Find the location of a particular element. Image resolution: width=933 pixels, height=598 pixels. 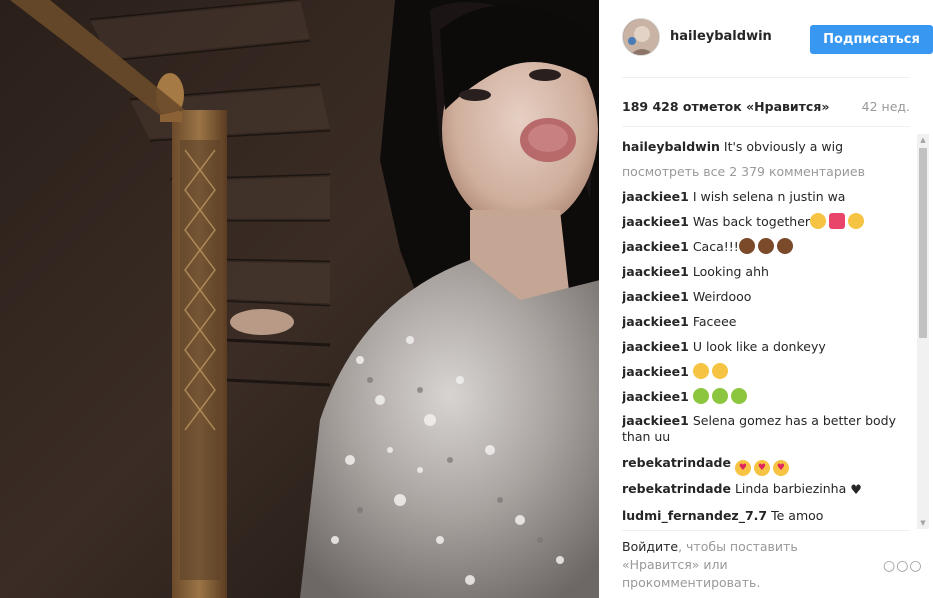

avatar-image is located at coordinates (641, 37).